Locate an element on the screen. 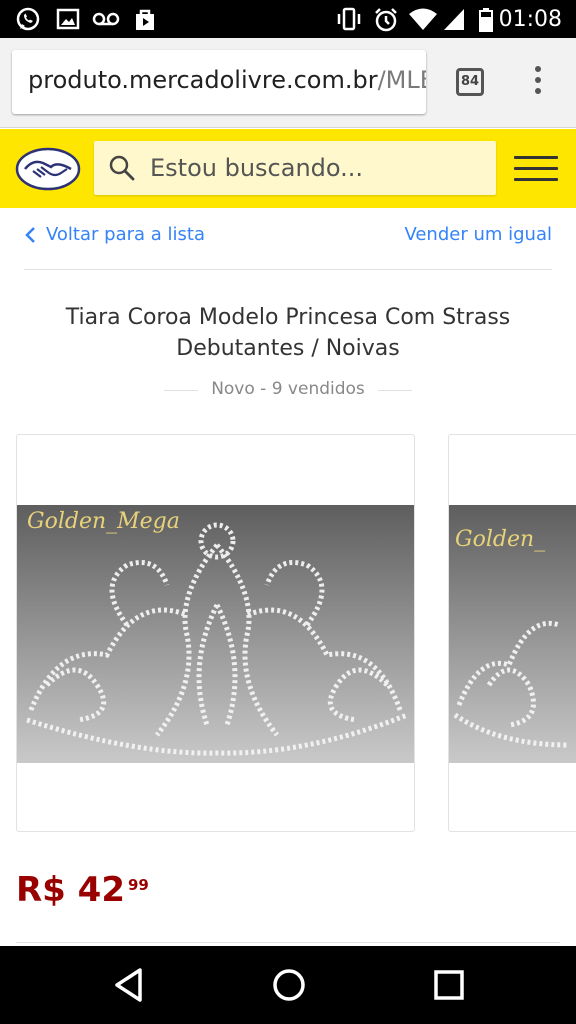 Image resolution: width=576 pixels, height=1024 pixels. wifi-icon is located at coordinates (423, 21).